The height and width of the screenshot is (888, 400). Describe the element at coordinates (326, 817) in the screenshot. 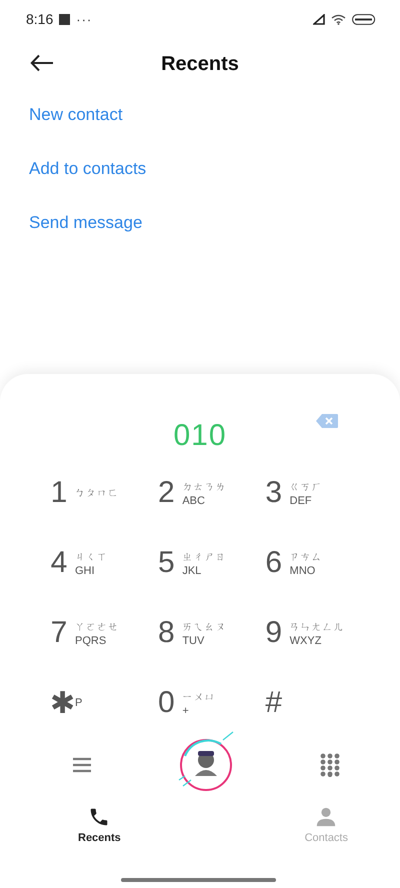

I see `person-icon` at that location.